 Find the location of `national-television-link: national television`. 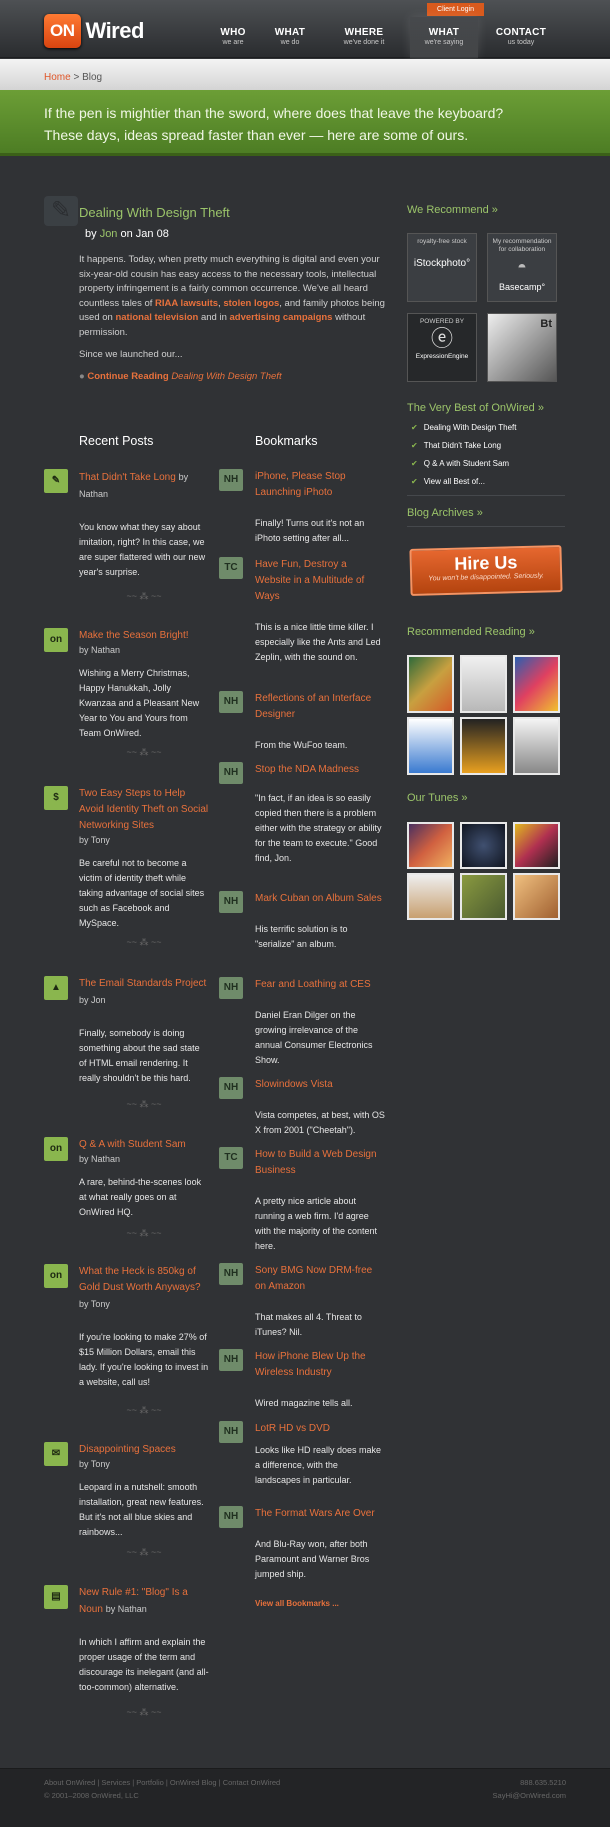

national-television-link: national television is located at coordinates (156, 317).